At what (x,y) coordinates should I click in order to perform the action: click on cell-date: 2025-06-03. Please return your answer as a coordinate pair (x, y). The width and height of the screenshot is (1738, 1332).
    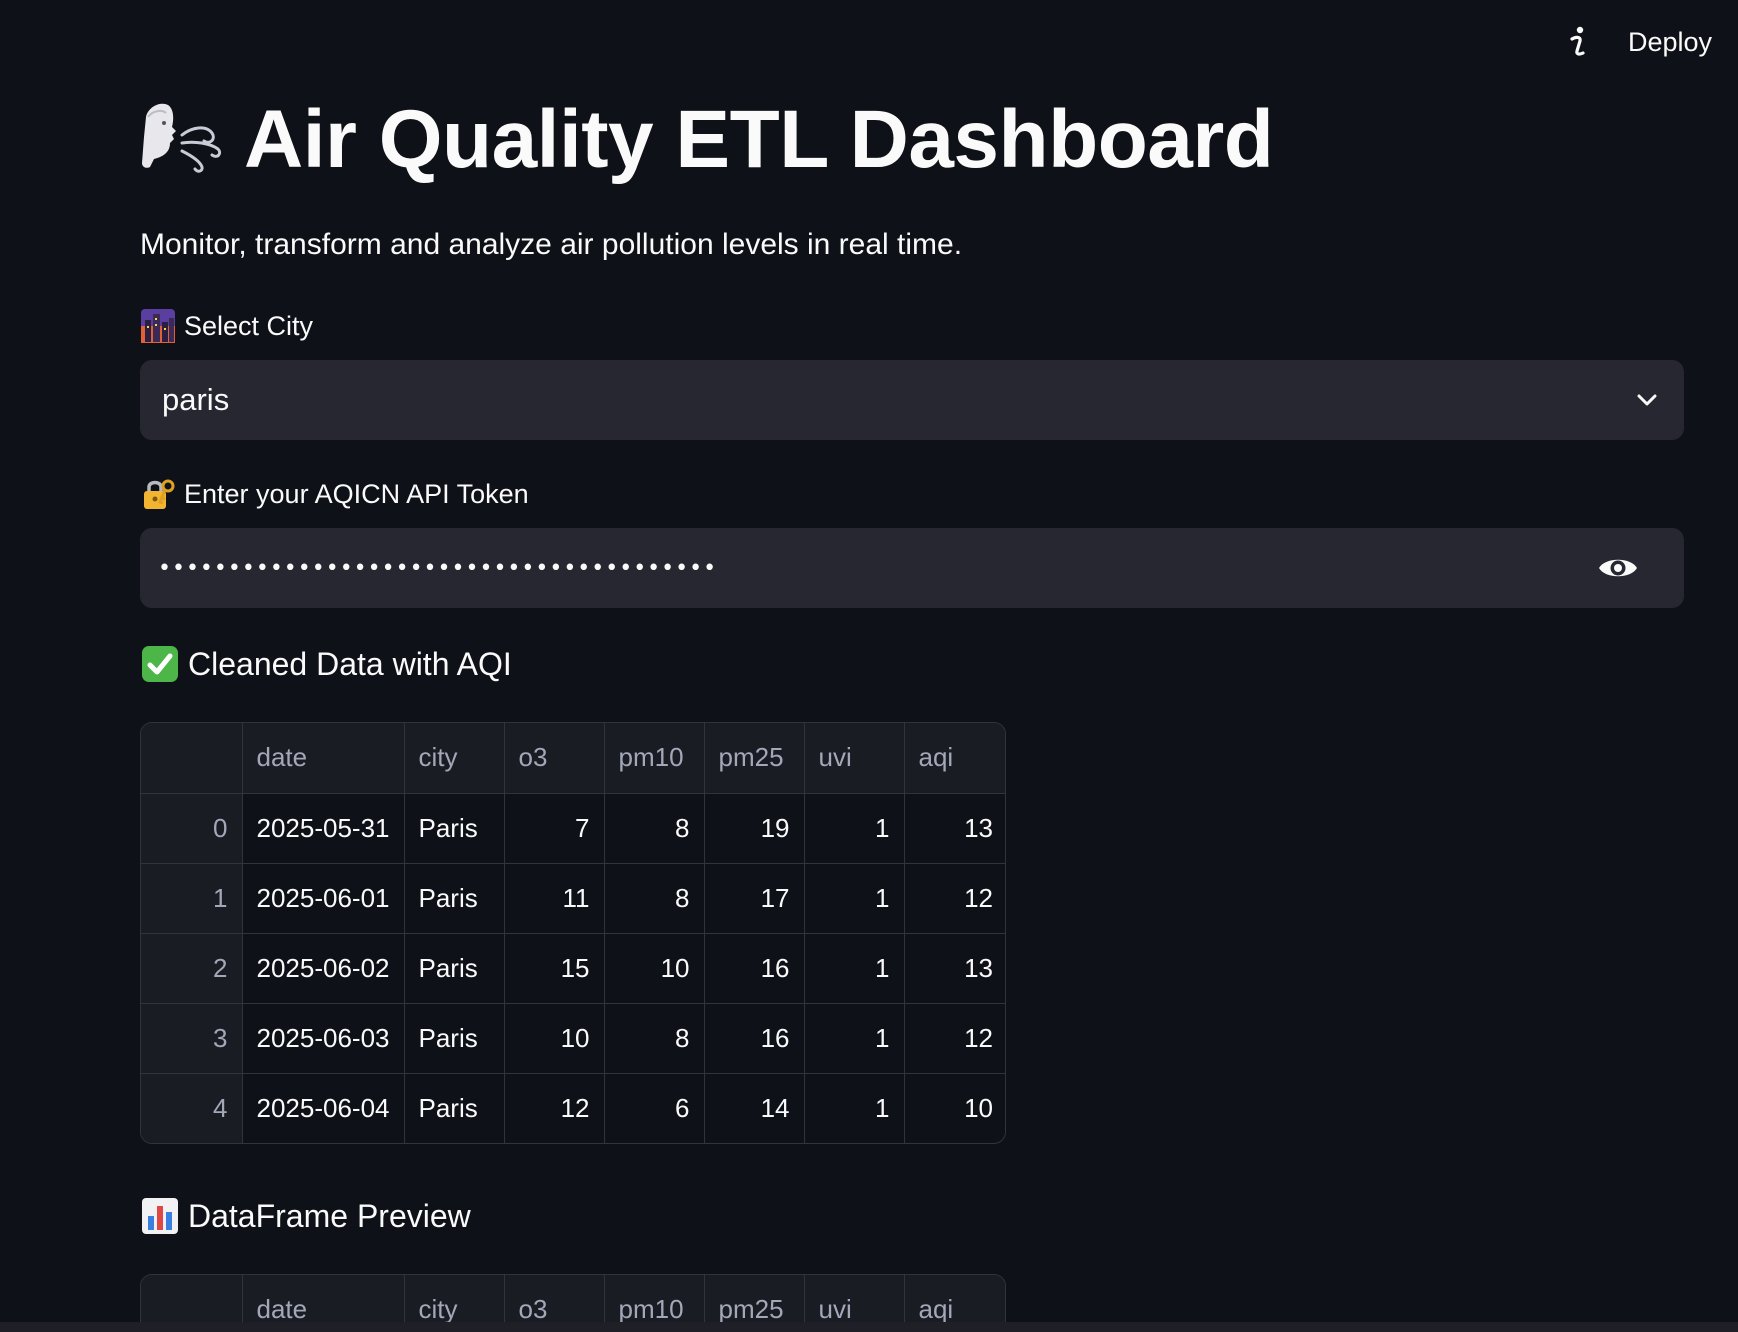
    Looking at the image, I should click on (323, 1038).